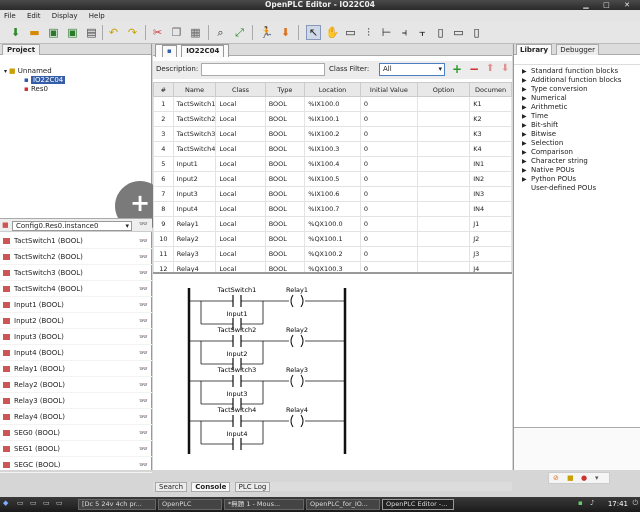 The image size is (640, 512). What do you see at coordinates (422, 32) in the screenshot?
I see `coil-icon: ⫟` at bounding box center [422, 32].